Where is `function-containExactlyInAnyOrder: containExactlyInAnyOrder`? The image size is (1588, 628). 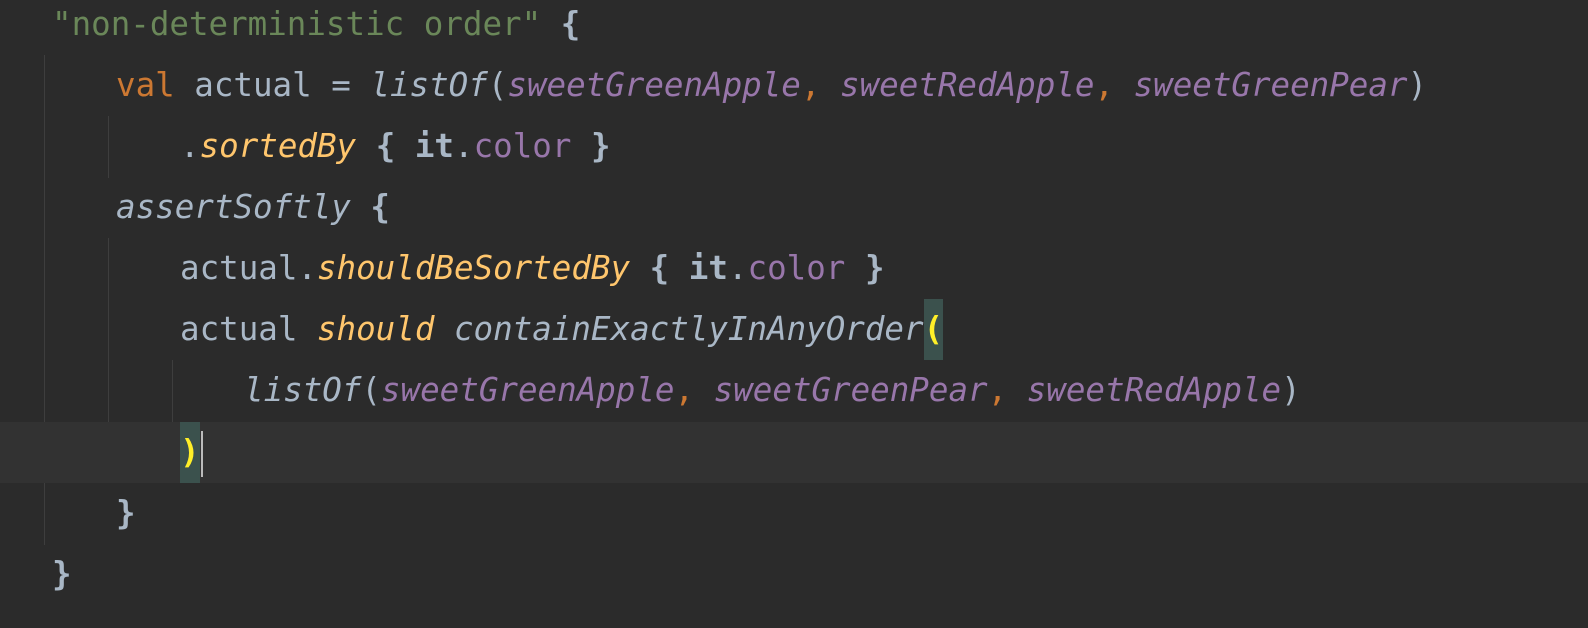 function-containExactlyInAnyOrder: containExactlyInAnyOrder is located at coordinates (688, 329).